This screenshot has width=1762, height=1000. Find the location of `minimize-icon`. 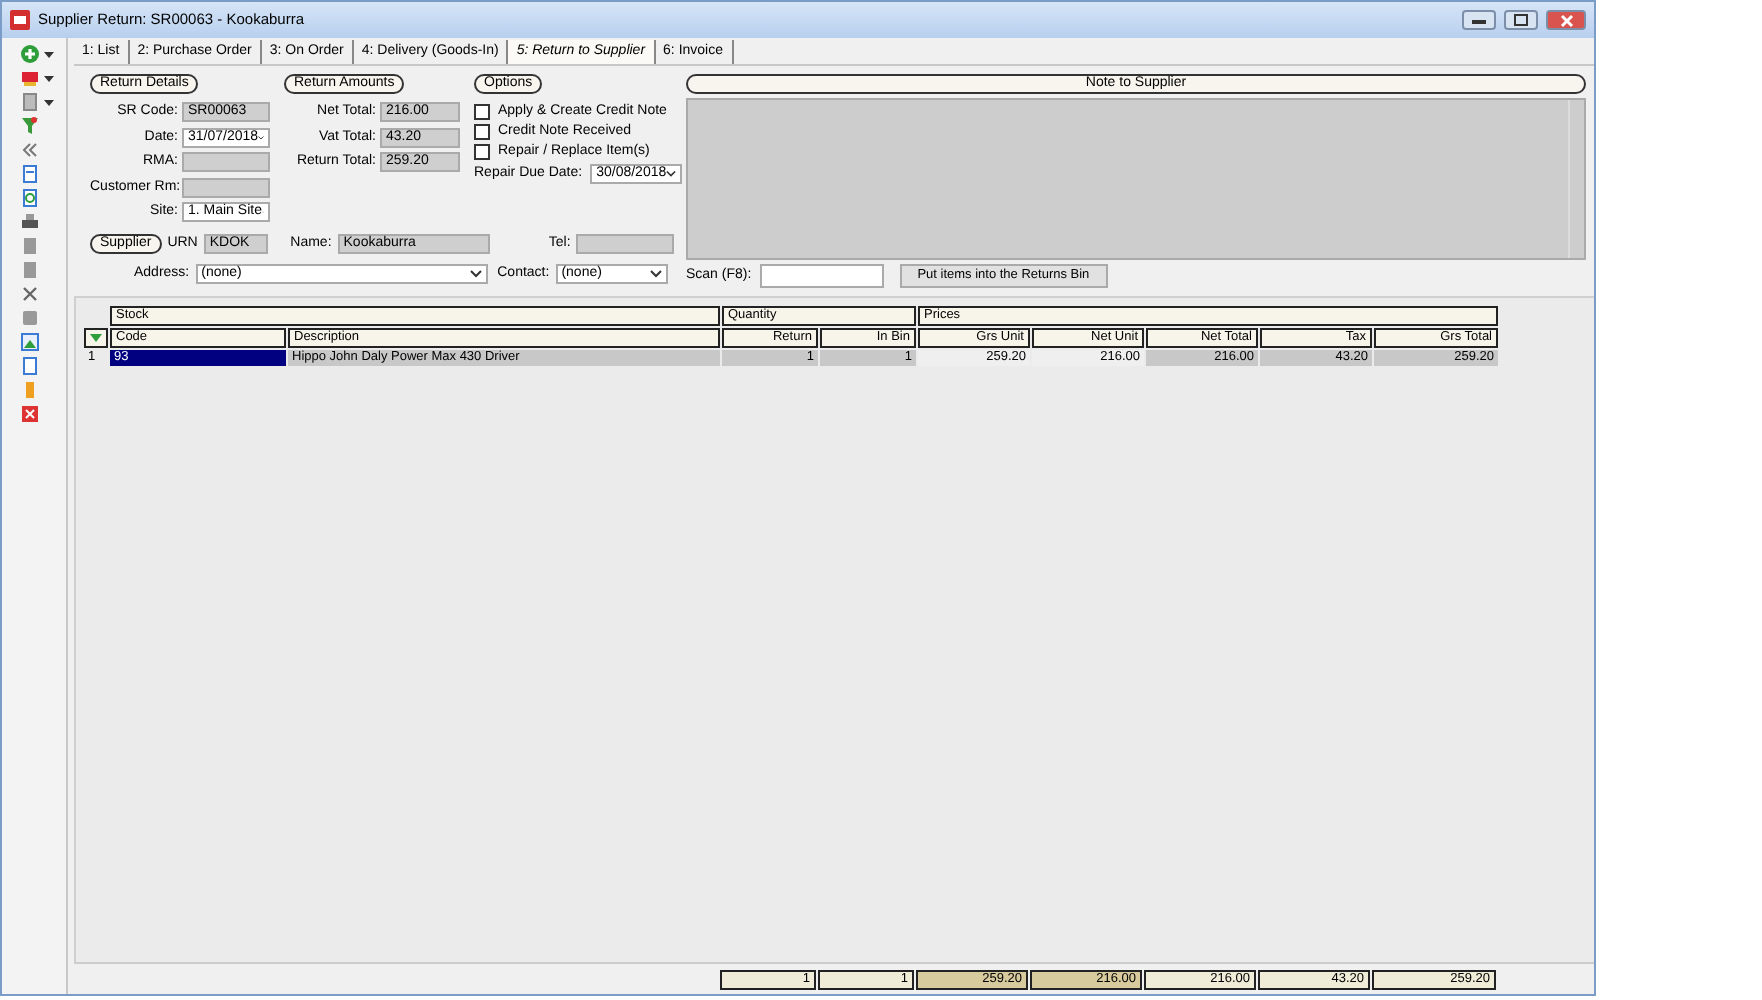

minimize-icon is located at coordinates (1479, 20).